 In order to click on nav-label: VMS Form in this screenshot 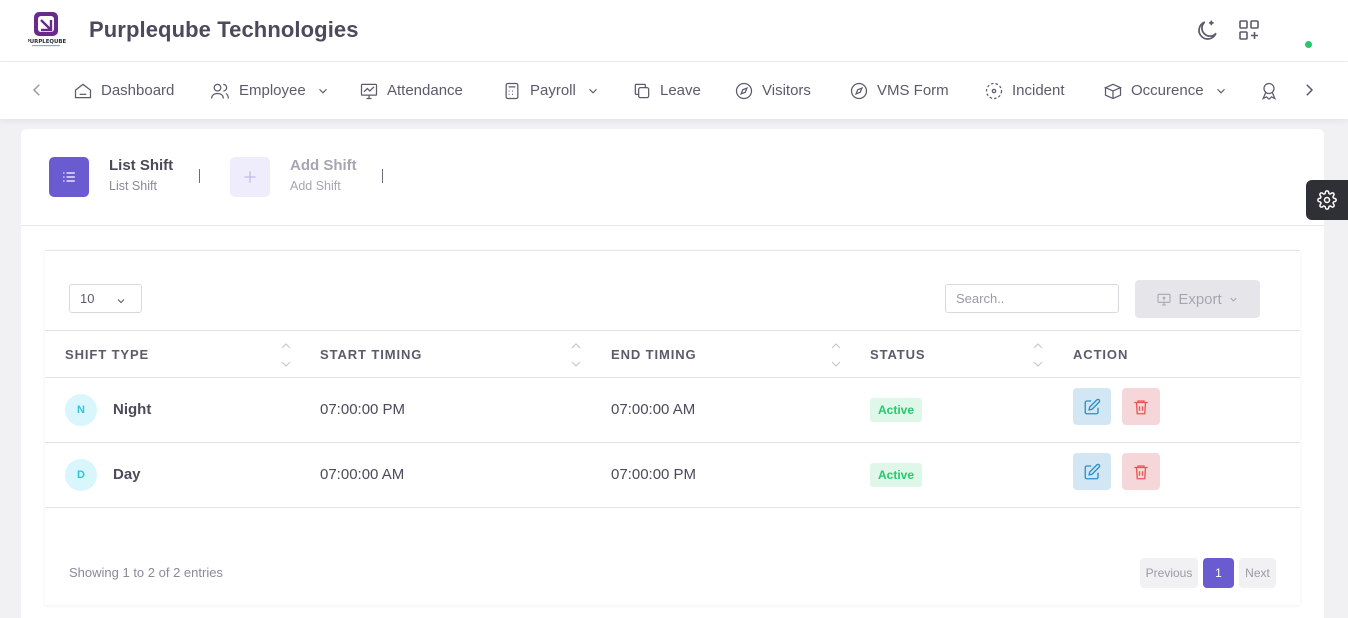, I will do `click(913, 90)`.